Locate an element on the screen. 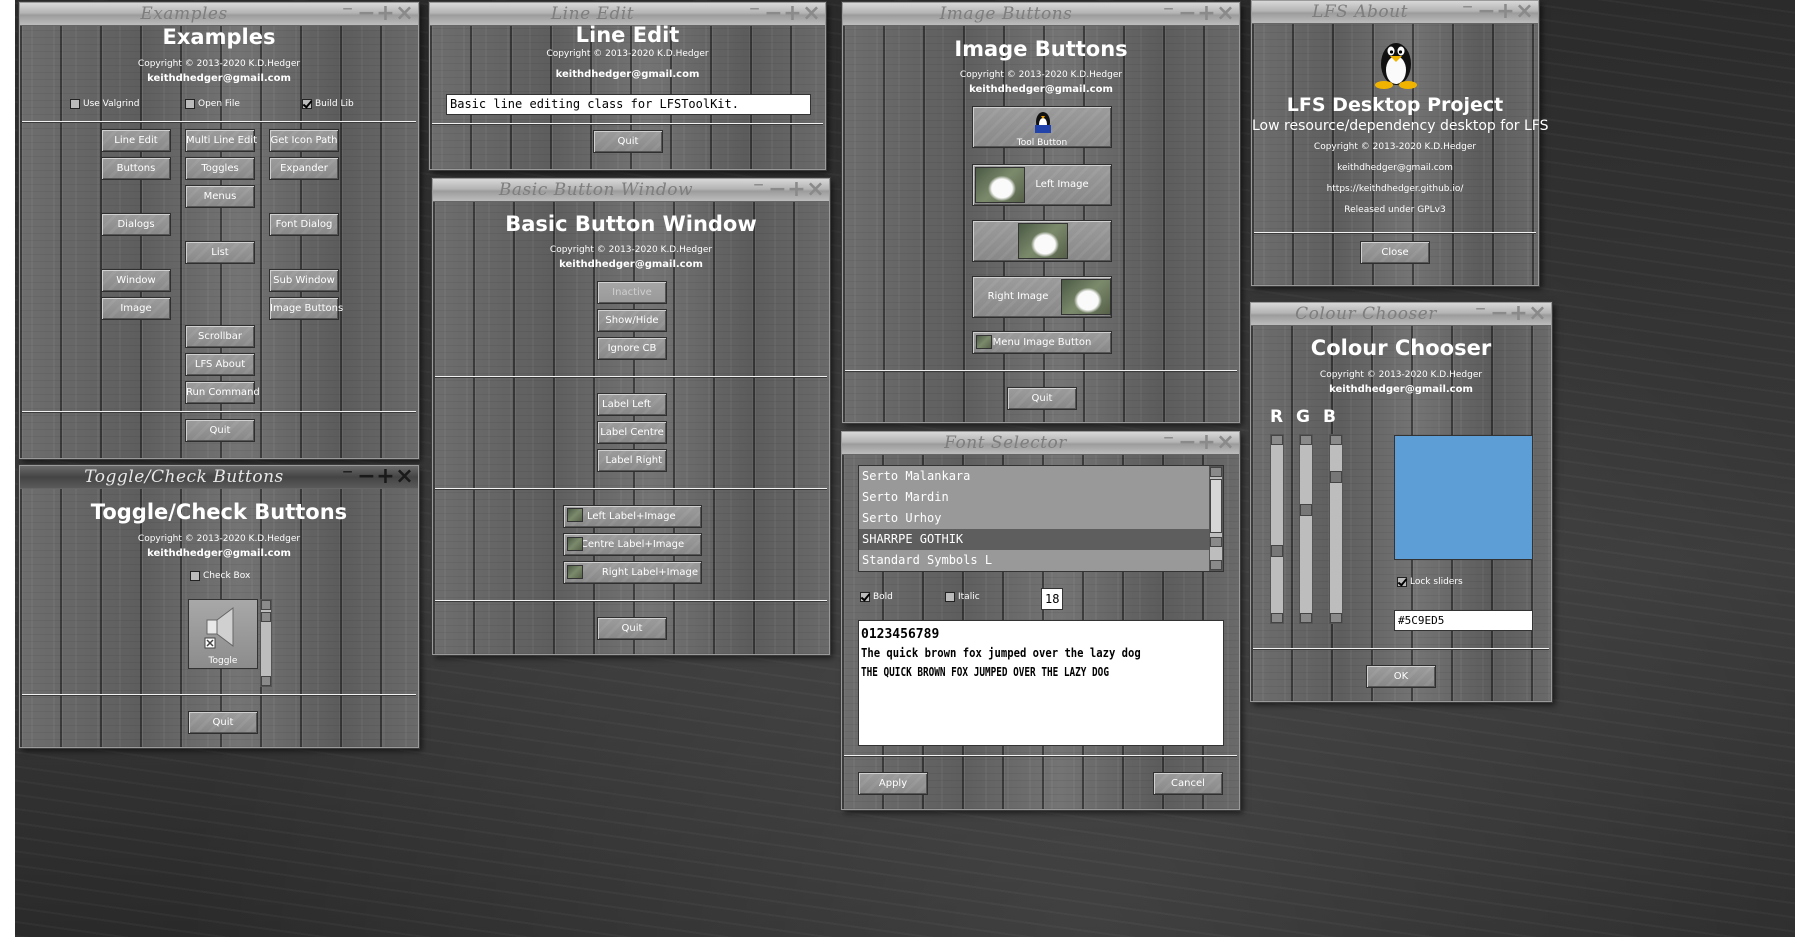  lfs-about-button: LFS About is located at coordinates (220, 364).